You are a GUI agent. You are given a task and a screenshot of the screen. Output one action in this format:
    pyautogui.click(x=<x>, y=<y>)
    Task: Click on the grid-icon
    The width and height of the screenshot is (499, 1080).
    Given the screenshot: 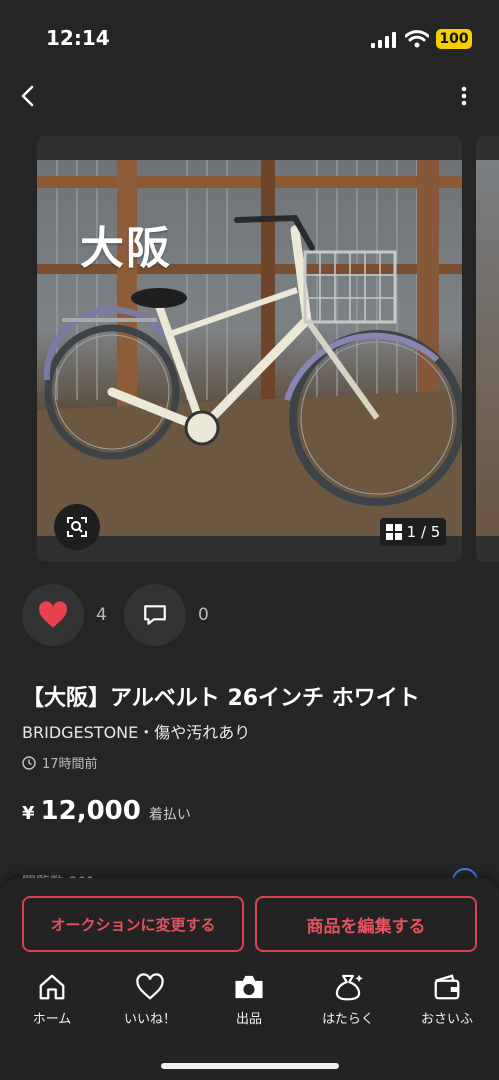 What is the action you would take?
    pyautogui.click(x=393, y=532)
    